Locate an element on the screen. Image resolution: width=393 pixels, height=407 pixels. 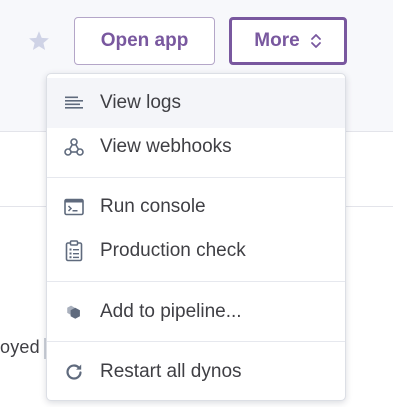
console-icon is located at coordinates (74, 207).